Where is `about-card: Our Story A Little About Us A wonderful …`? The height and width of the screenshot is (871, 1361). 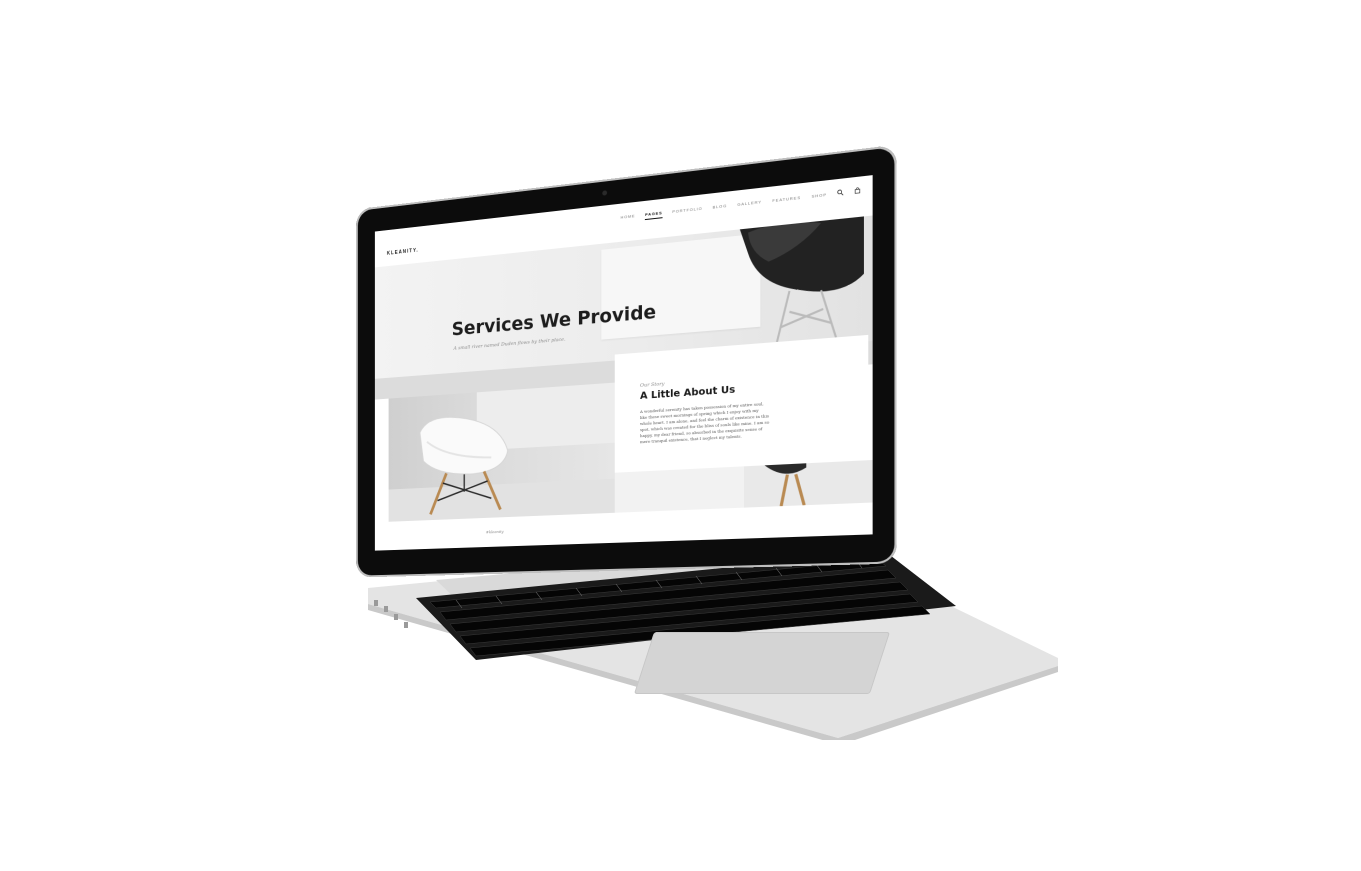 about-card: Our Story A Little About Us A wonderful … is located at coordinates (742, 404).